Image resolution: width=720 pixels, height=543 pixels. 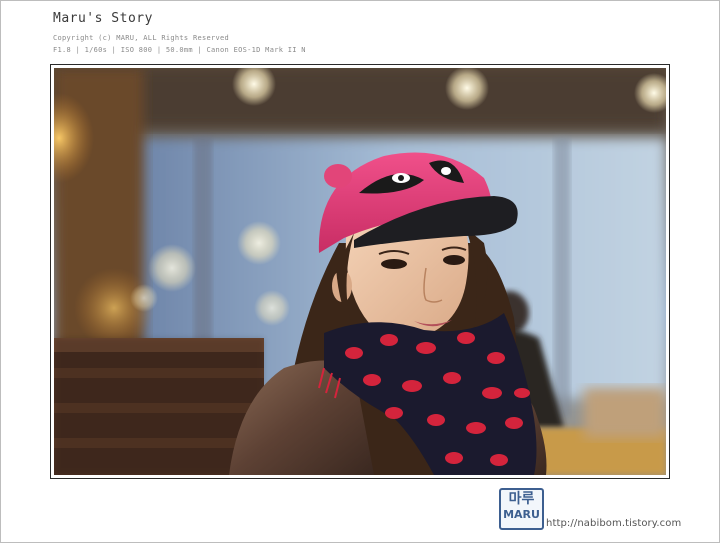 What do you see at coordinates (521, 514) in the screenshot?
I see `logo-latin-text: MARU` at bounding box center [521, 514].